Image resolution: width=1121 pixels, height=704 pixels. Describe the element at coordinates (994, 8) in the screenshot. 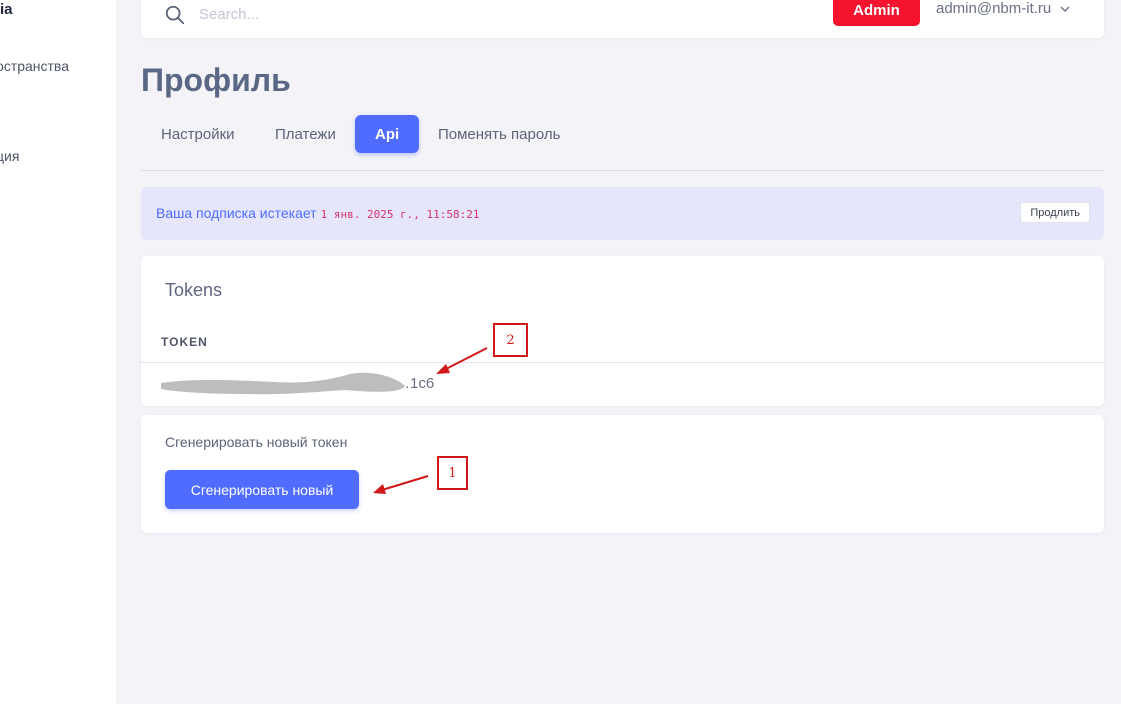

I see `user-email: admin@nbm-it.ru` at that location.